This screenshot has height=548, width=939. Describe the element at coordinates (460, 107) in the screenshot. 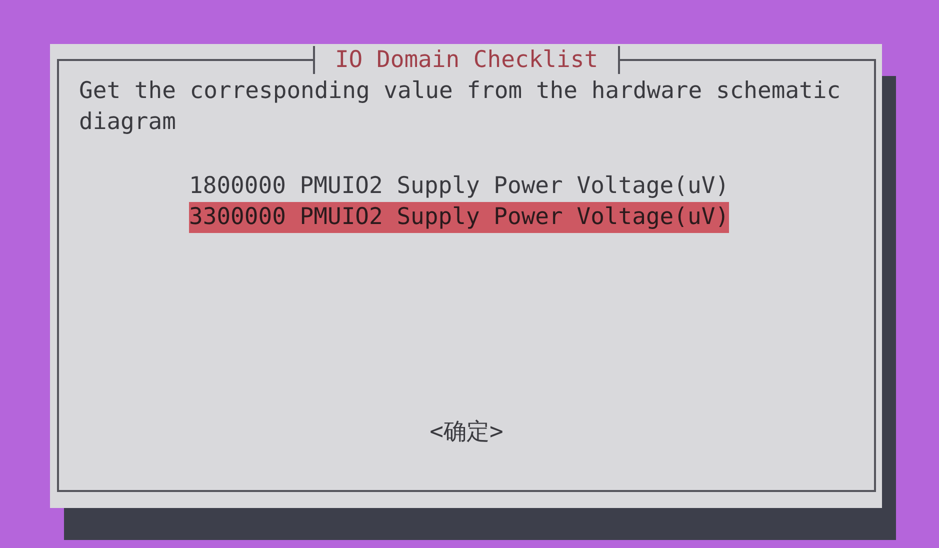

I see `dialog-message: Get the corresponding value from the hardware schematic diagram` at that location.